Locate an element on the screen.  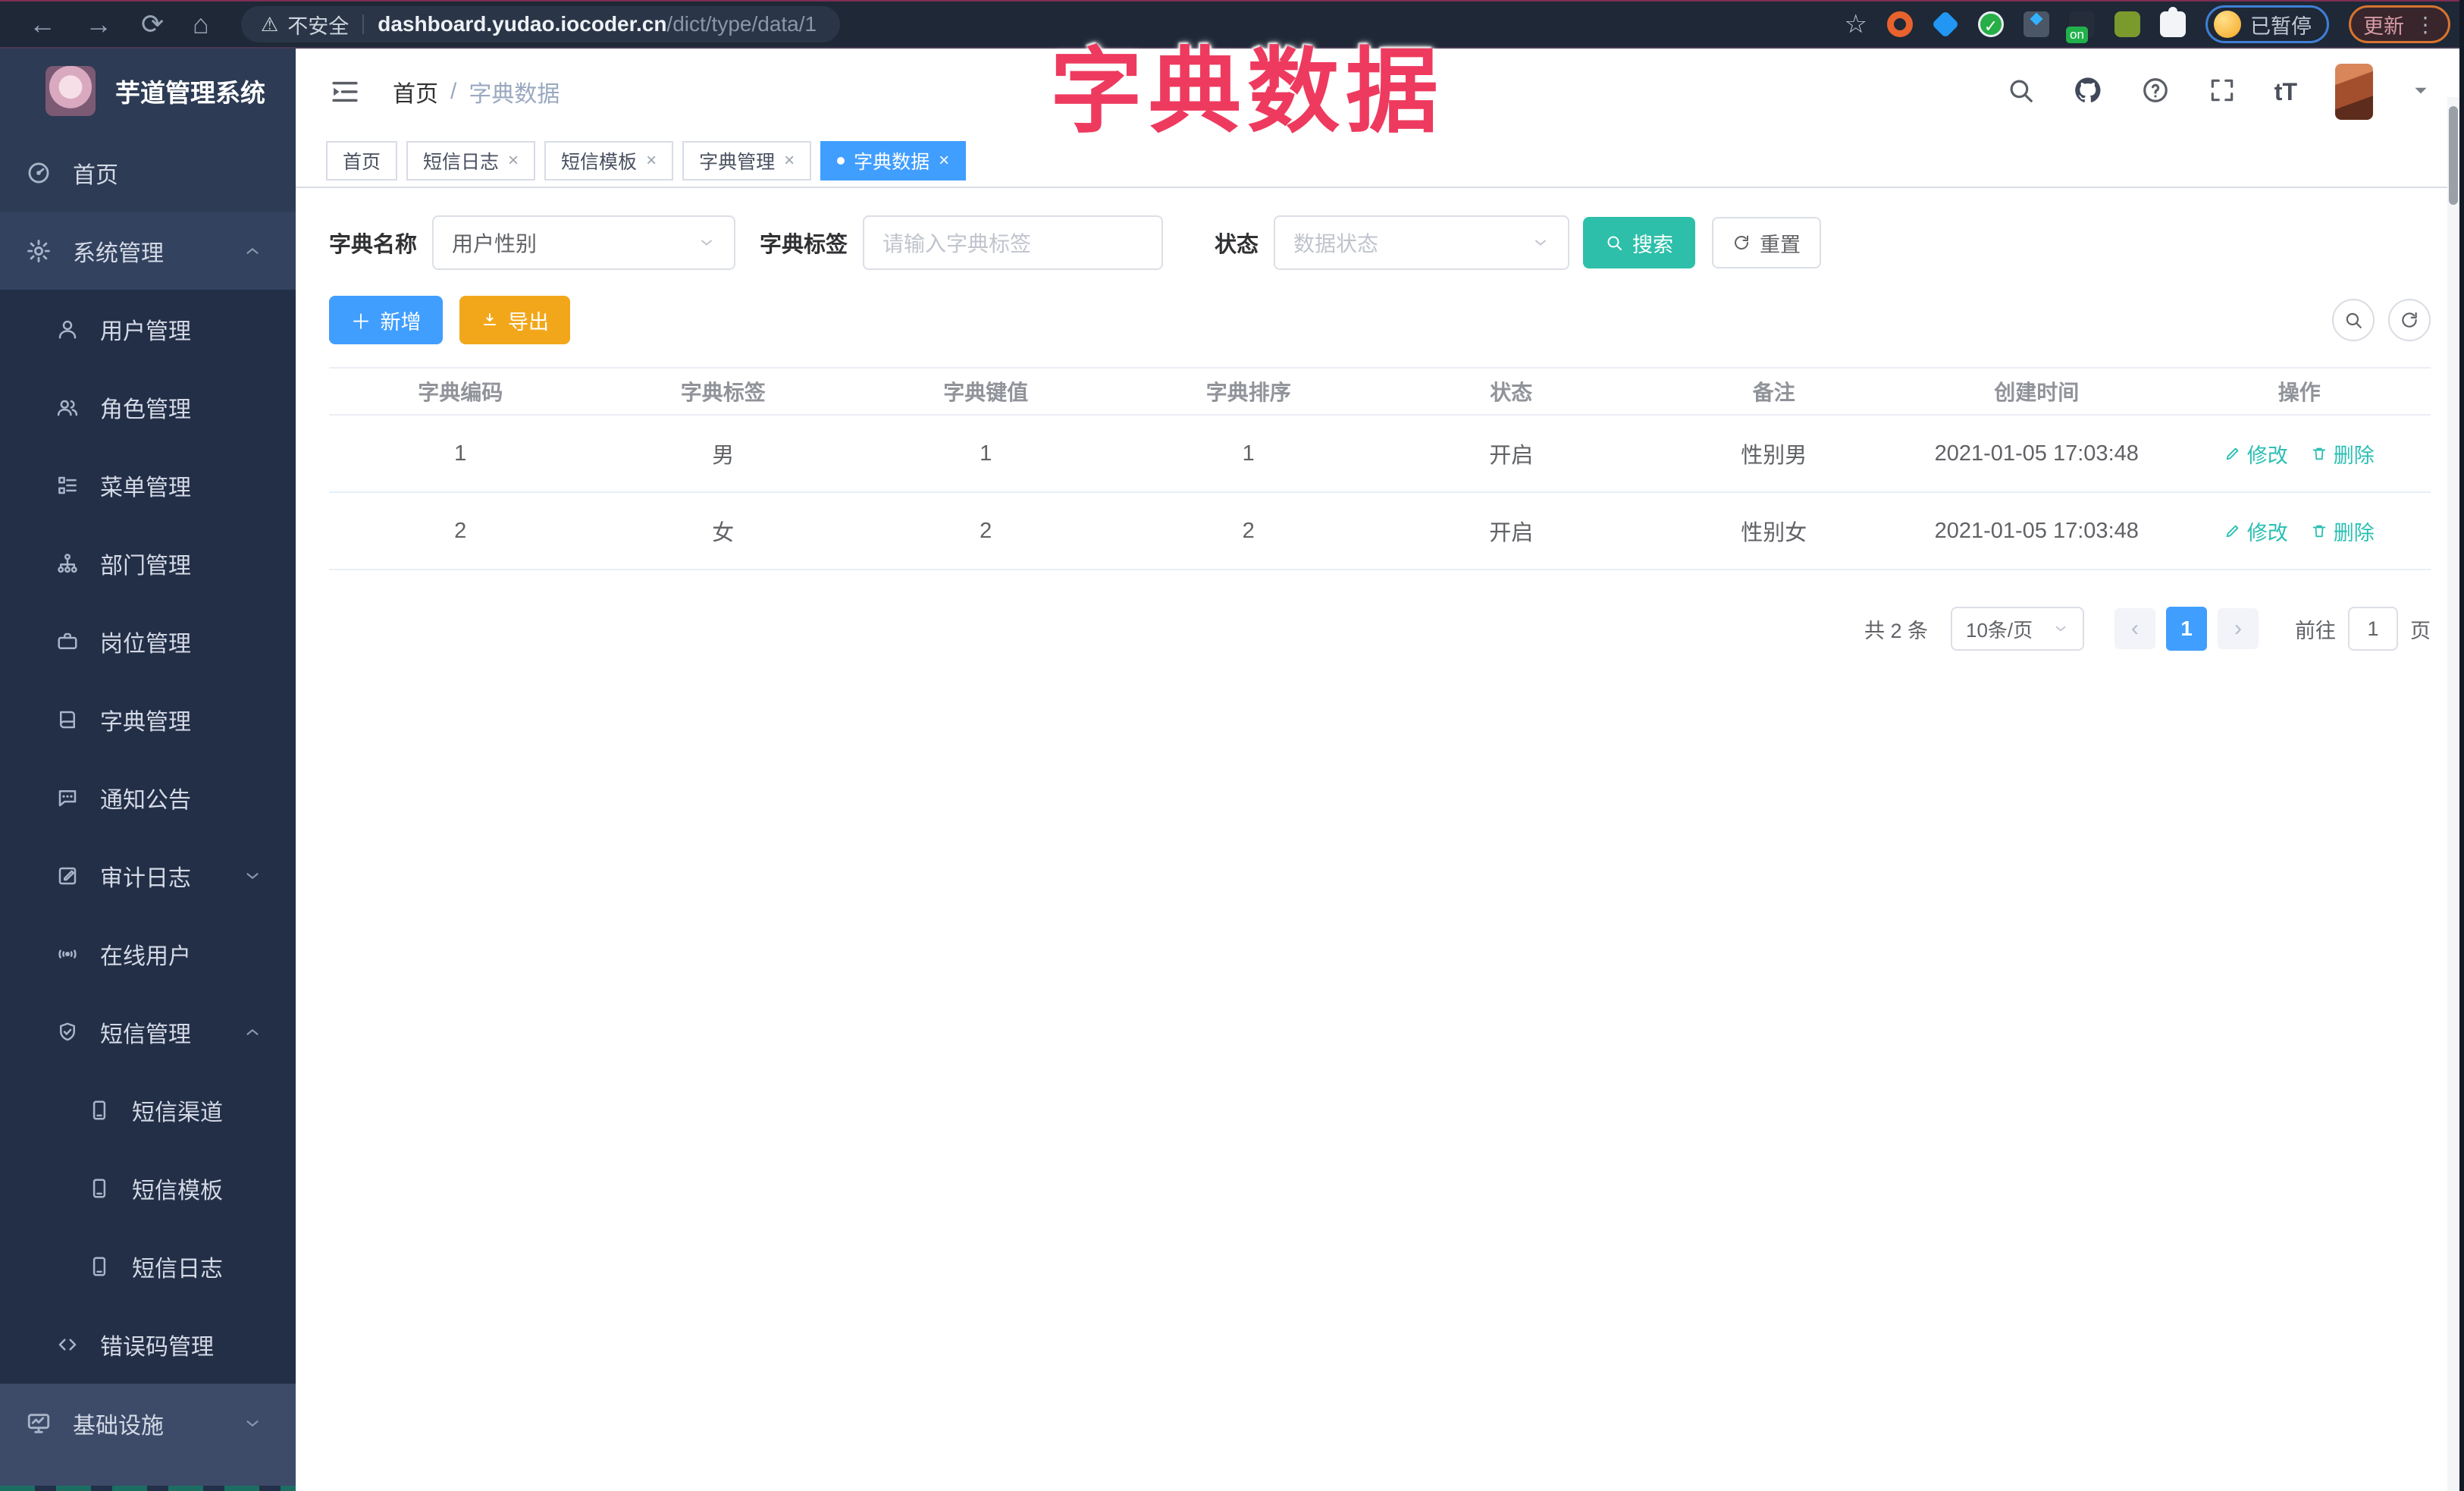
sidebar-collapse-icon is located at coordinates (345, 92).